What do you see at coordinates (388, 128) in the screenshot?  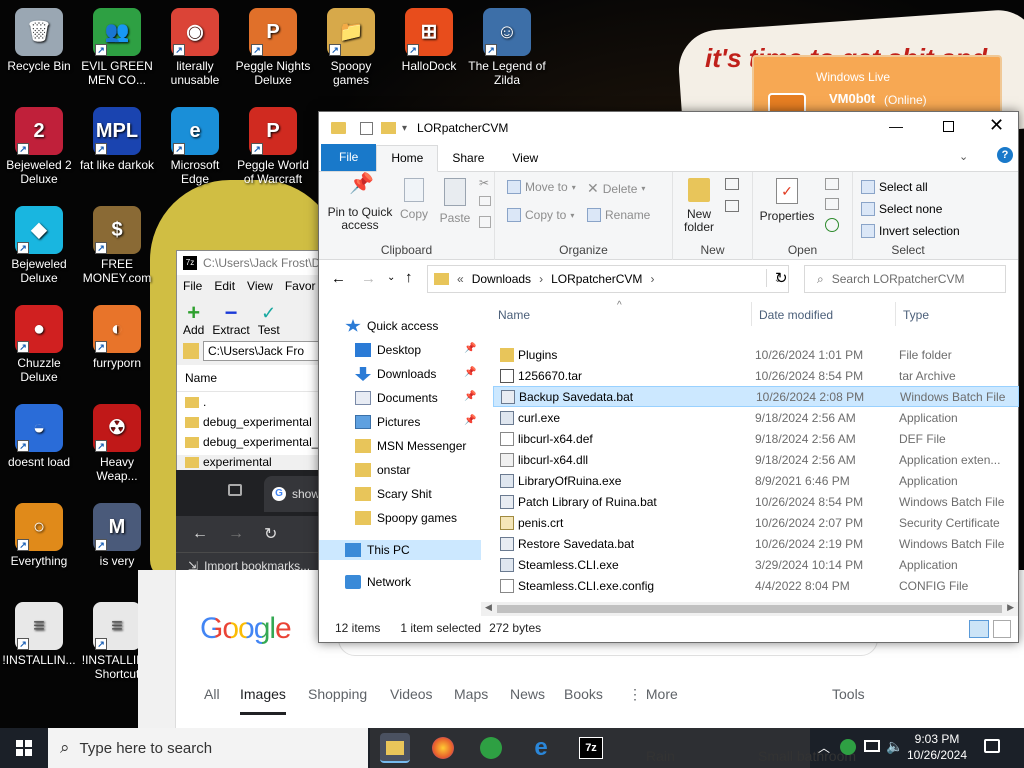 I see `new-folder-small-icon` at bounding box center [388, 128].